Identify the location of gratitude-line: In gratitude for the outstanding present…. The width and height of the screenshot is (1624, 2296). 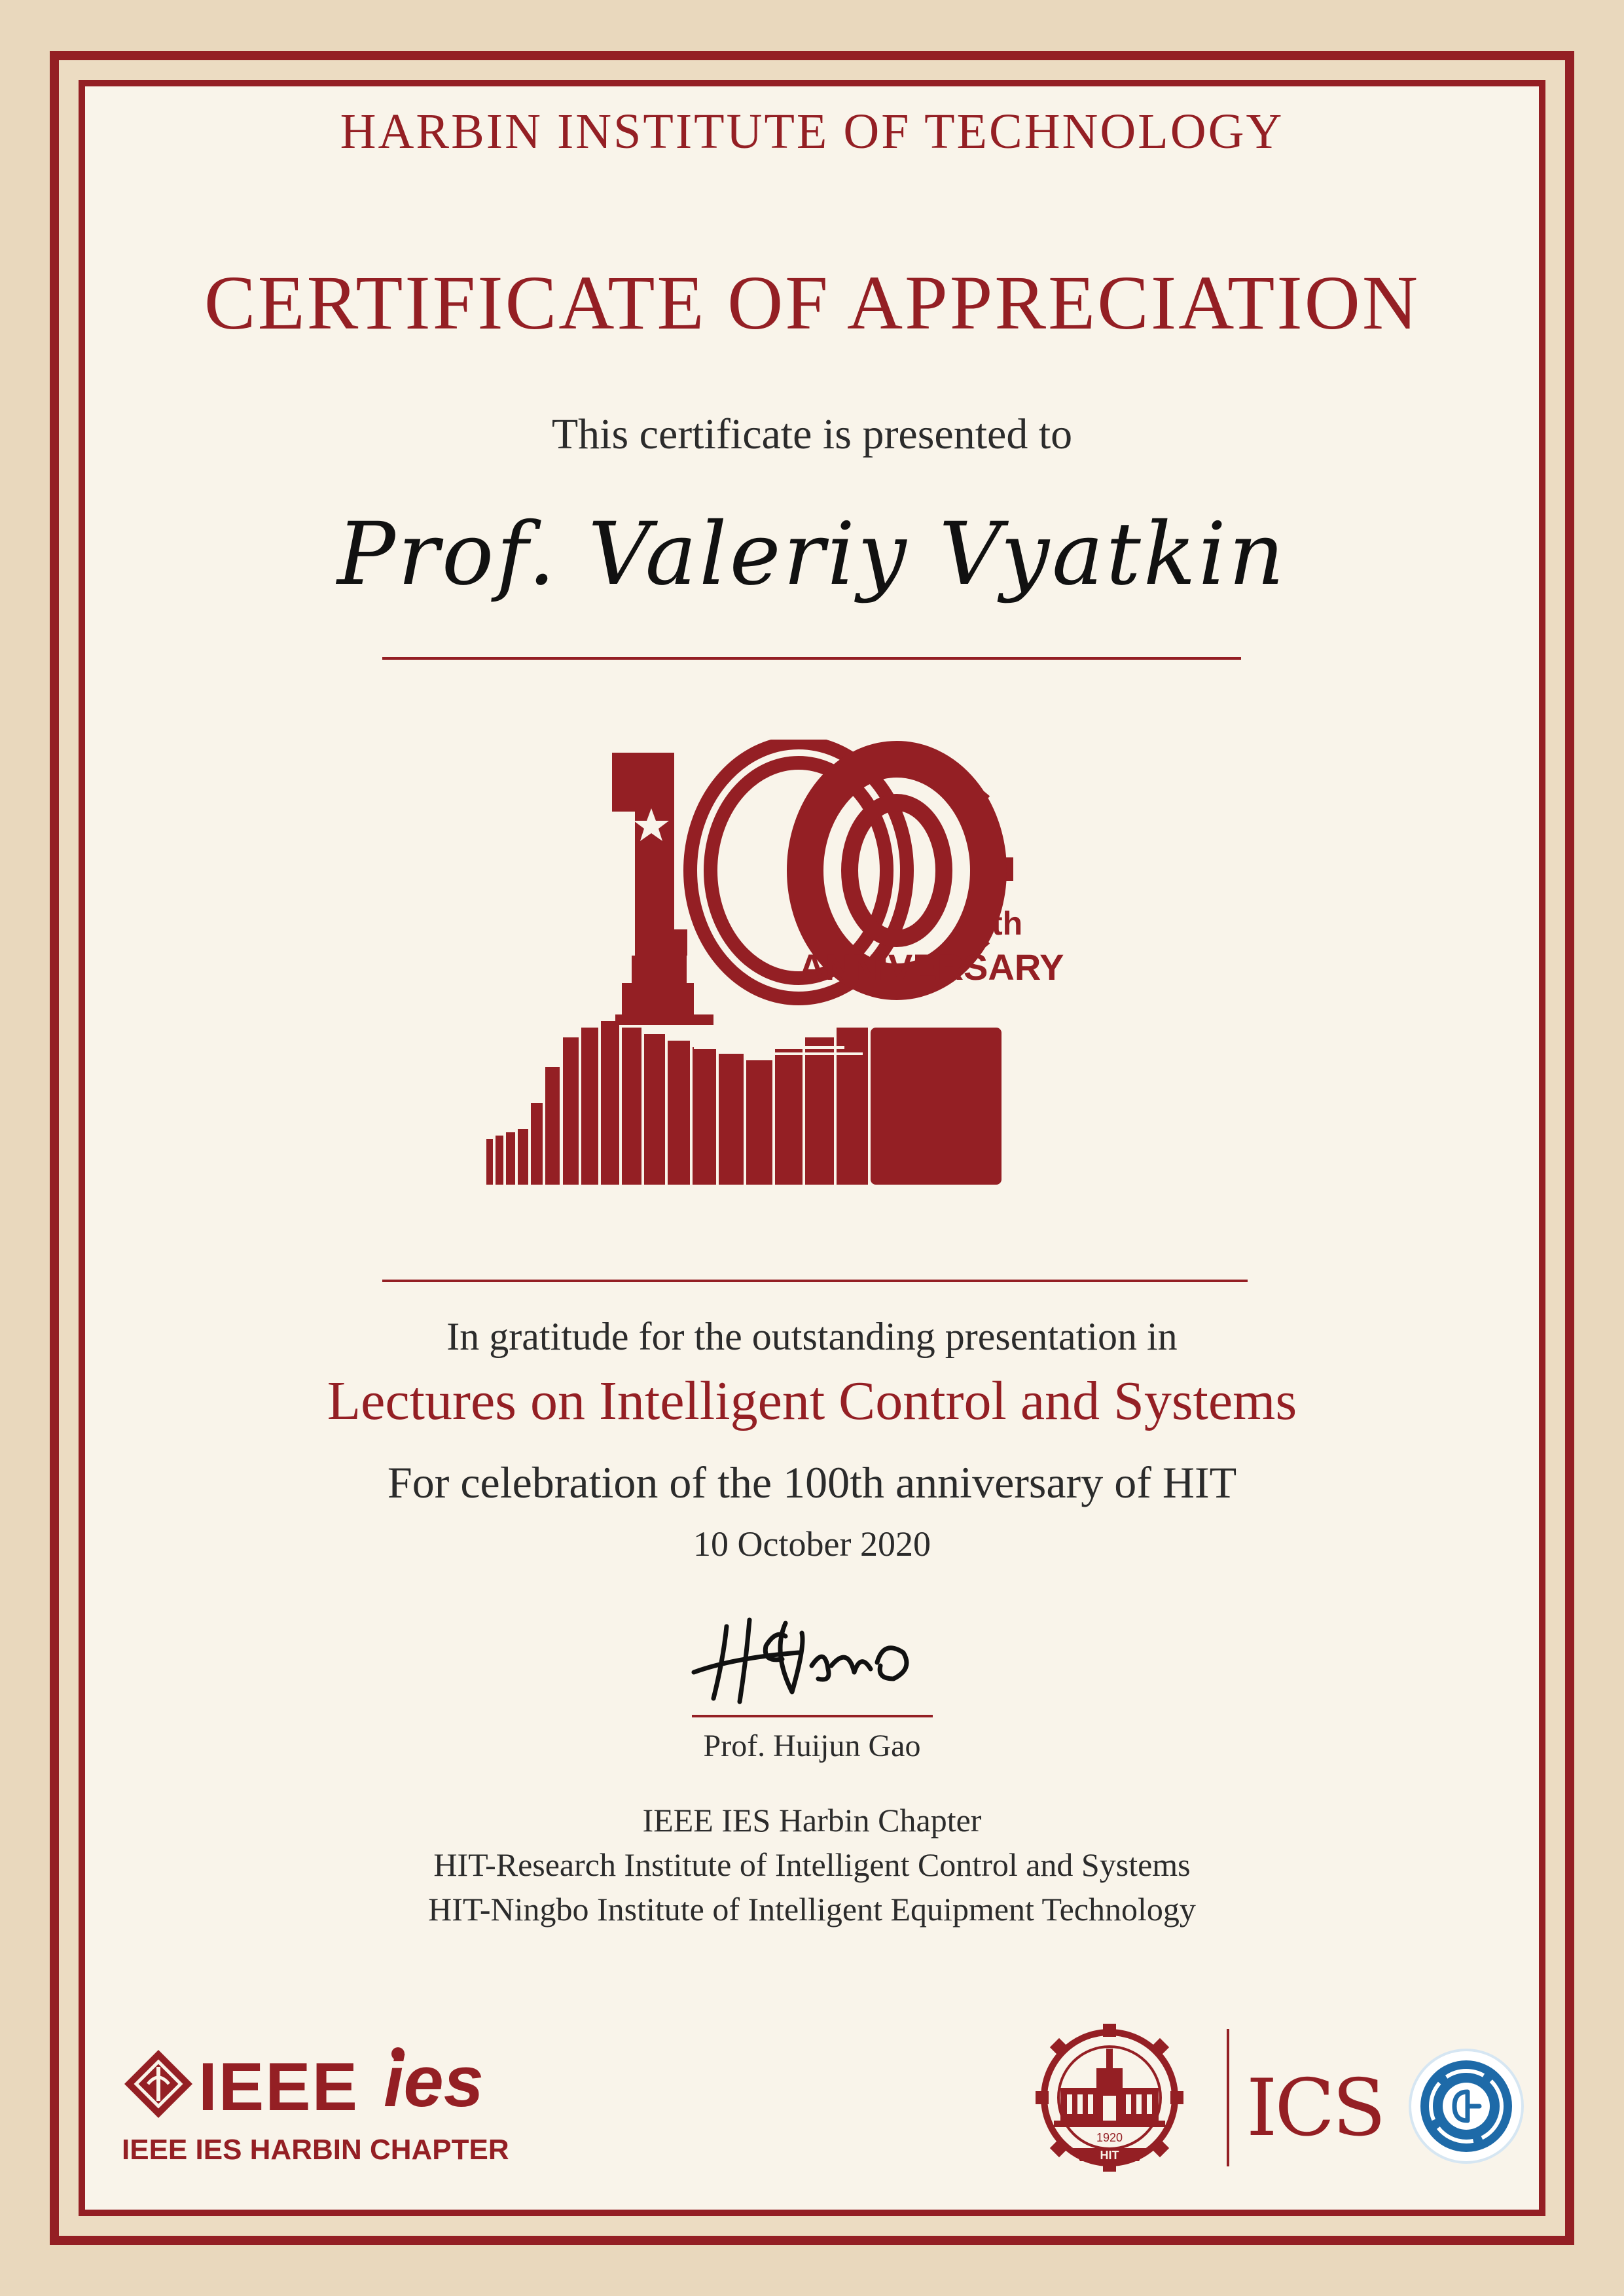
(812, 1336).